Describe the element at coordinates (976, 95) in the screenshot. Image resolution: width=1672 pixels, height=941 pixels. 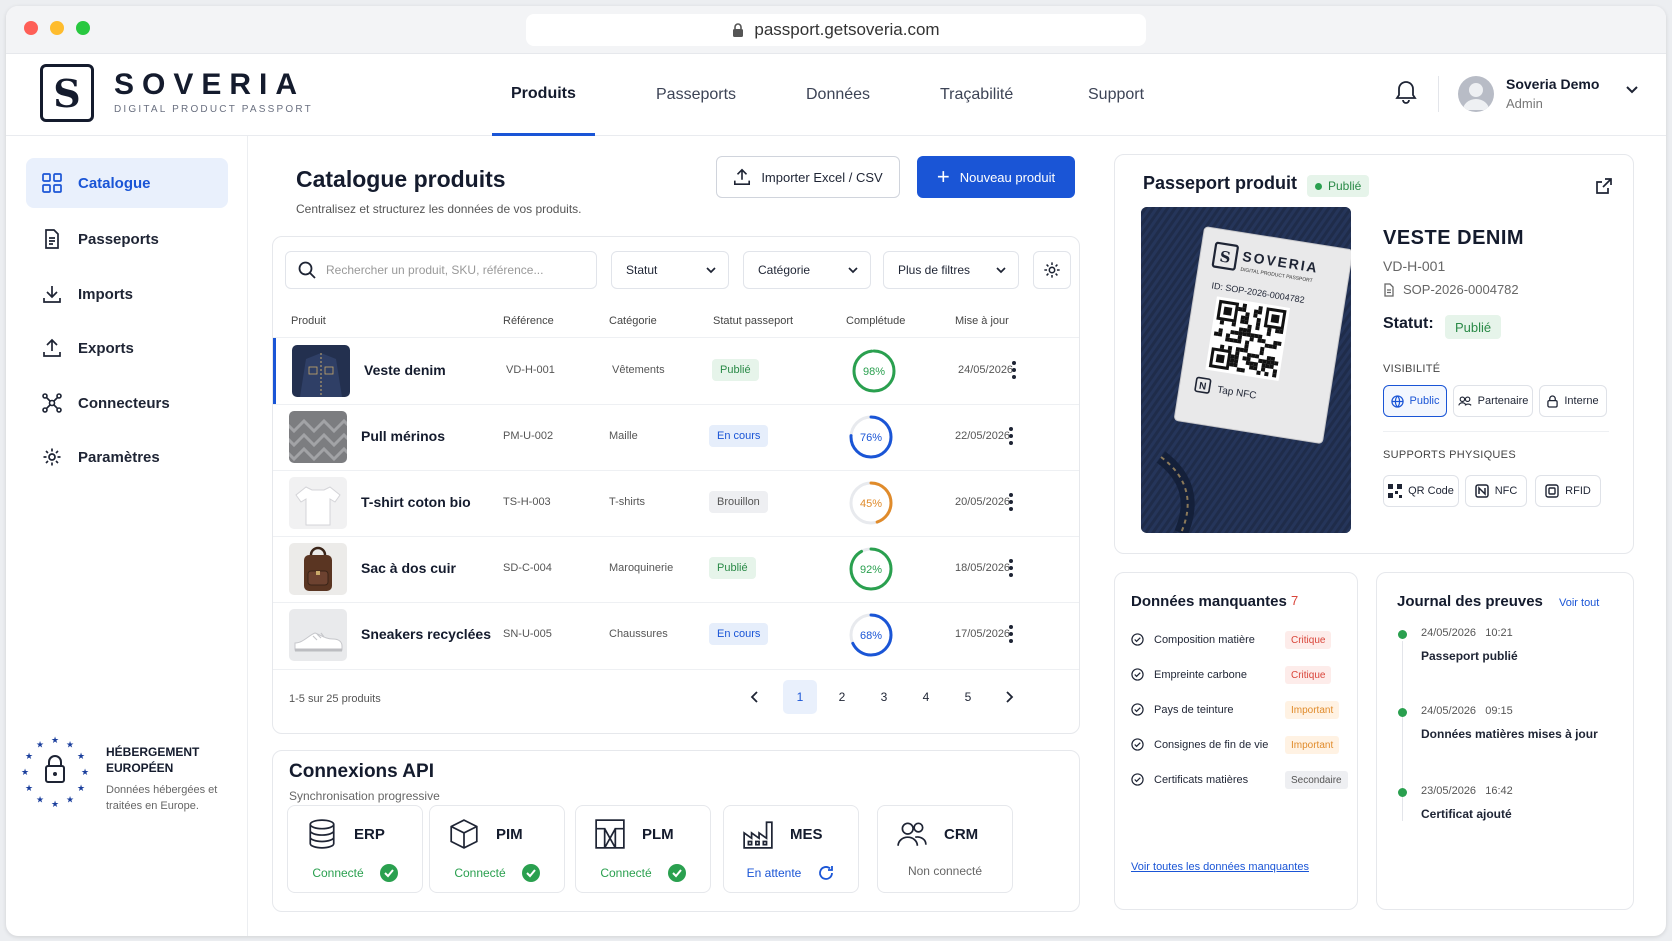
I see `tab-tracabilite: Traçabilité` at that location.